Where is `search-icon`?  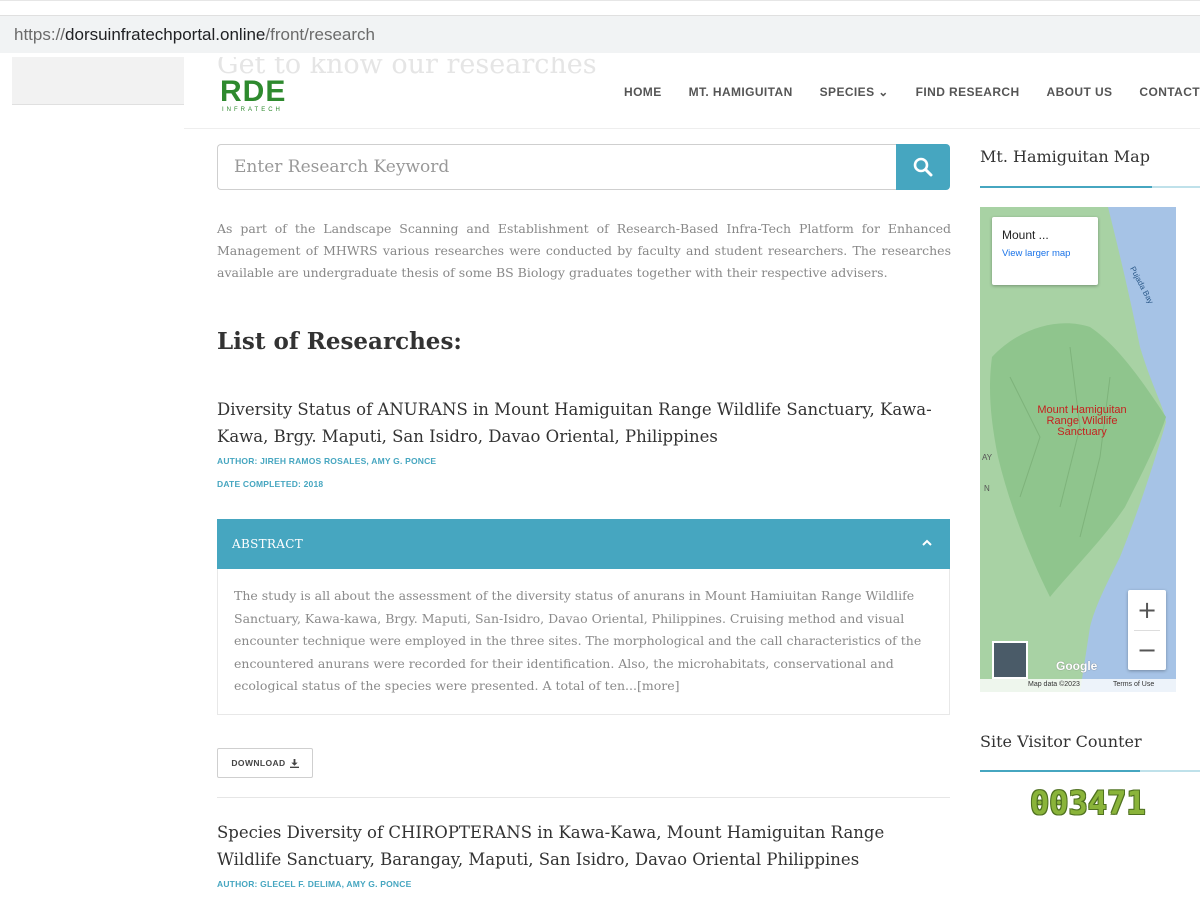
search-icon is located at coordinates (923, 167).